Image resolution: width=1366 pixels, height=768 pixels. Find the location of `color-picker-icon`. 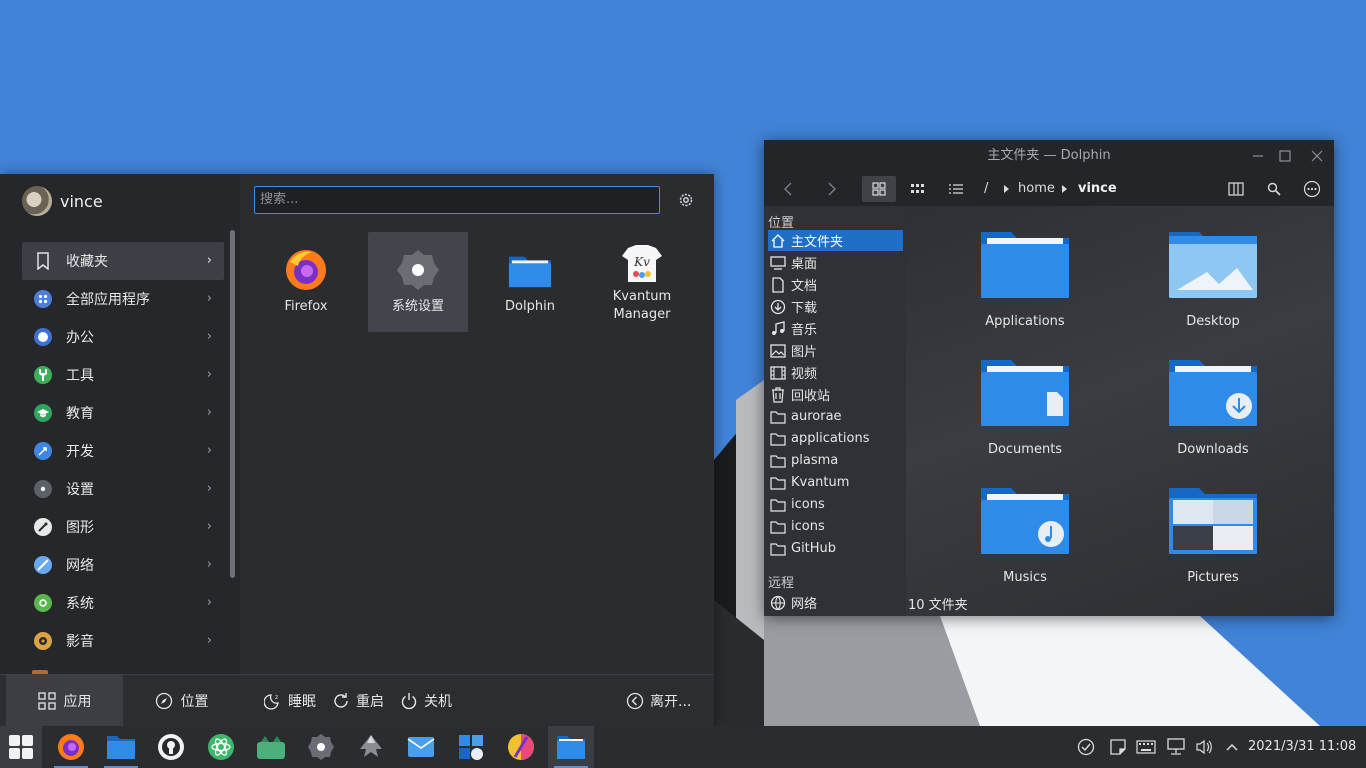

color-picker-icon is located at coordinates (521, 747).